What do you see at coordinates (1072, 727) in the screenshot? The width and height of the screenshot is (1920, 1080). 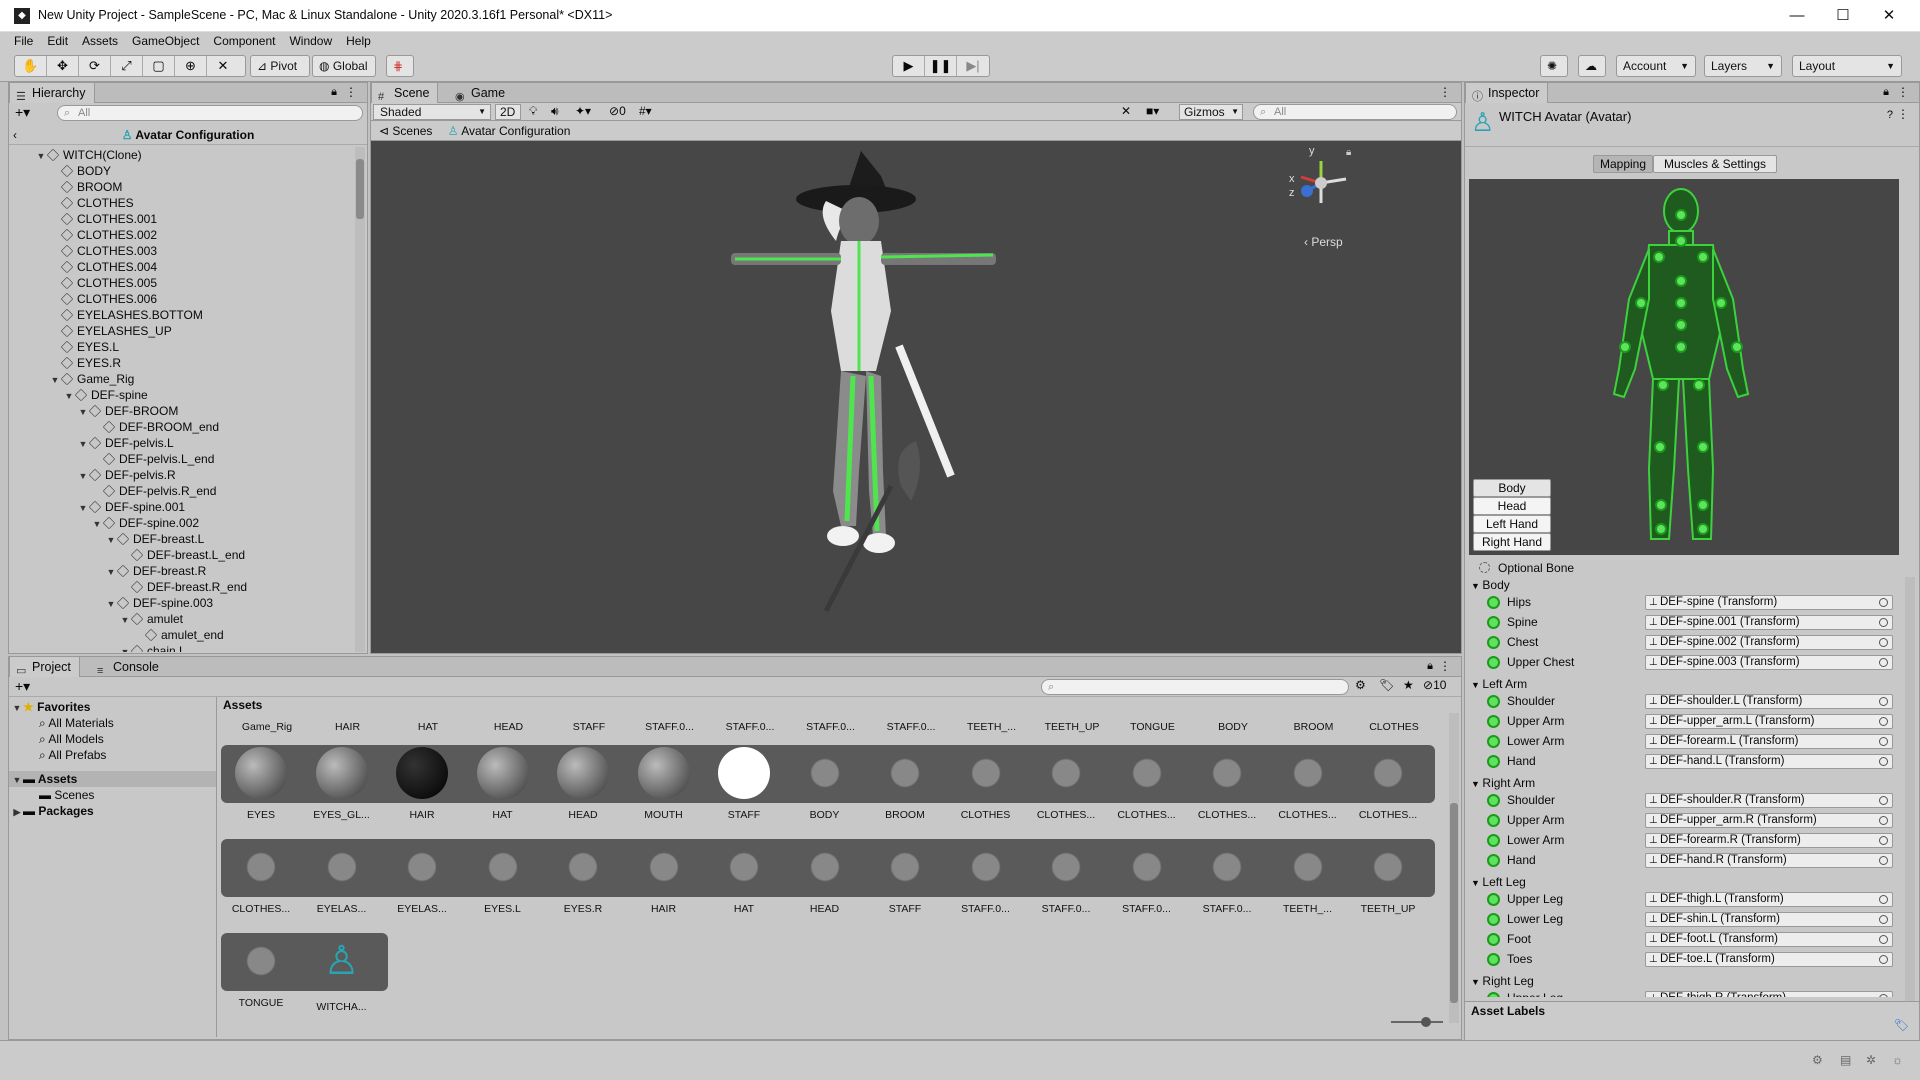 I see `asset-item: TEETH_UP` at bounding box center [1072, 727].